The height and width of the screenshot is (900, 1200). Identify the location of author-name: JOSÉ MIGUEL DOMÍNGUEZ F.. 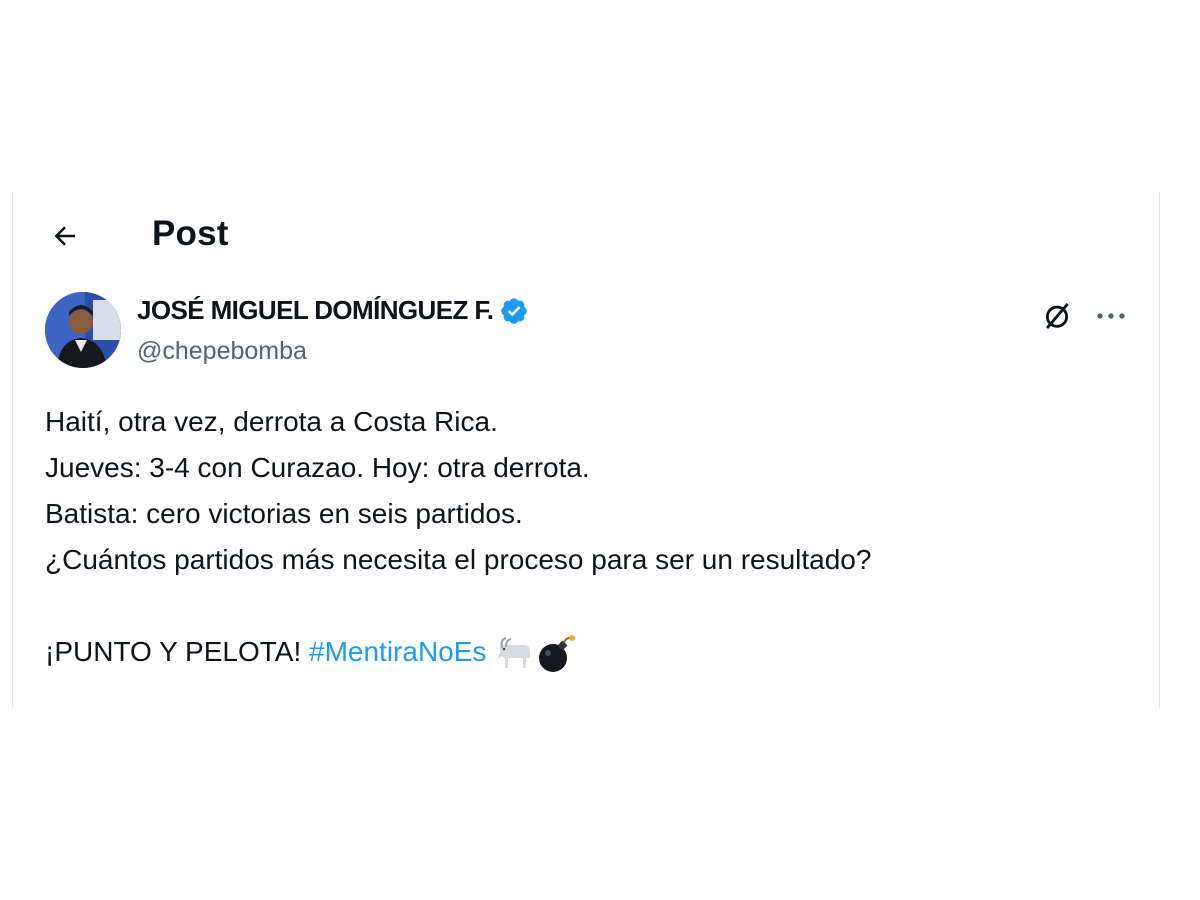
(315, 310).